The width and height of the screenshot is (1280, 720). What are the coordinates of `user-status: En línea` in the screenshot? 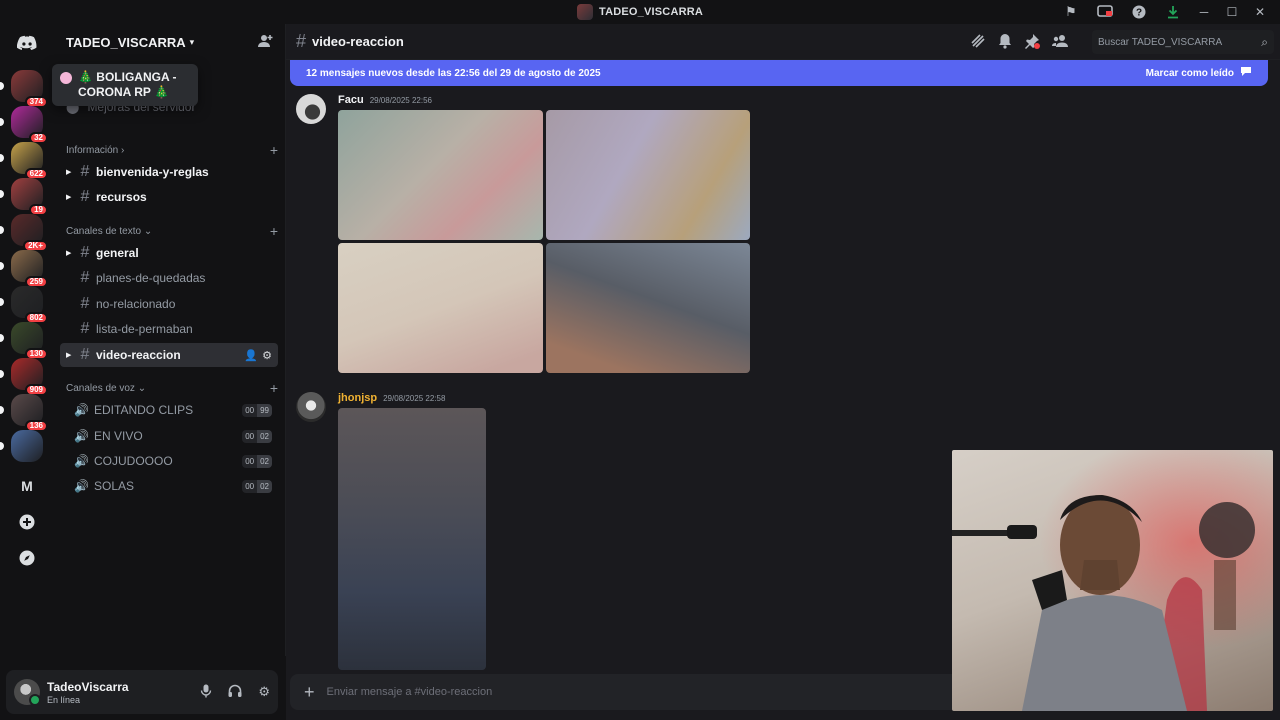 It's located at (64, 699).